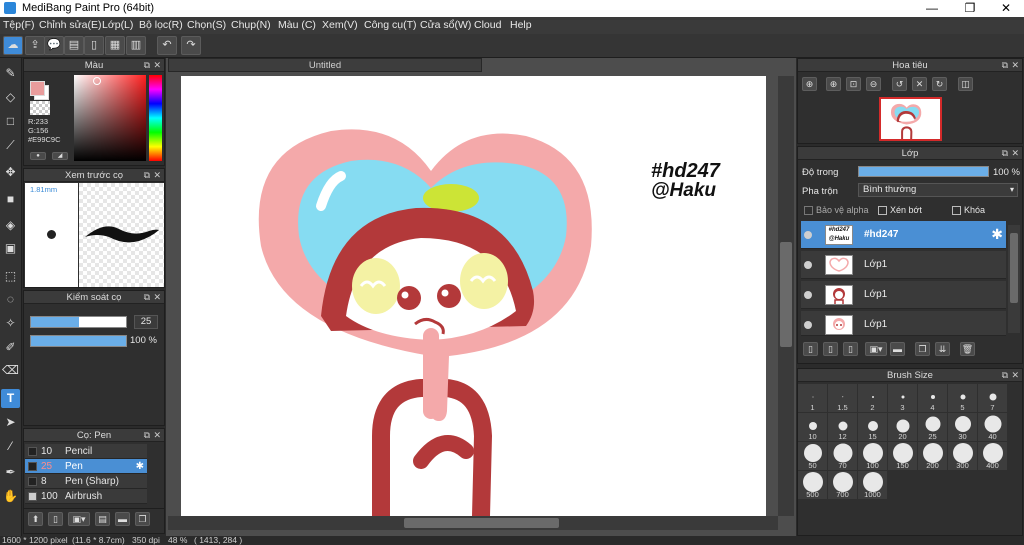 The width and height of the screenshot is (1024, 545). Describe the element at coordinates (833, 84) in the screenshot. I see `zoom-in-icon: ⊕` at that location.